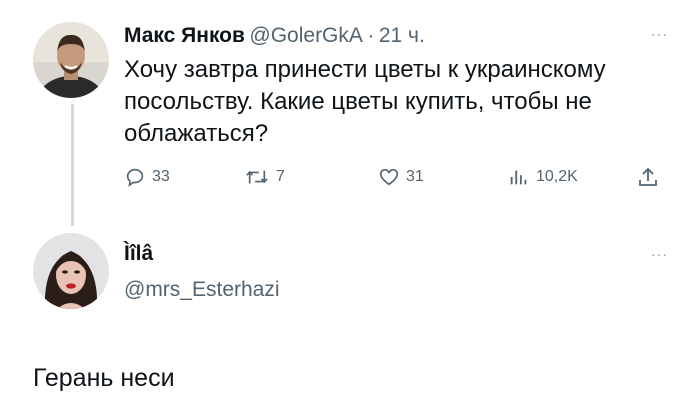 The width and height of the screenshot is (700, 413). What do you see at coordinates (402, 35) in the screenshot?
I see `tweet-time: 21 ч.` at bounding box center [402, 35].